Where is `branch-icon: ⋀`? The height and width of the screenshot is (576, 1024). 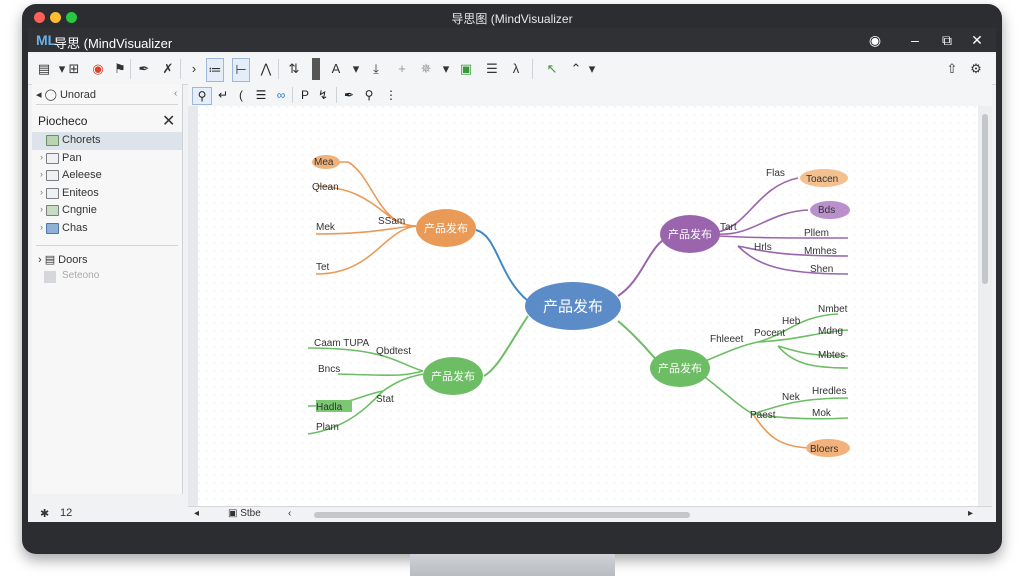
branch-icon: ⋀ is located at coordinates (266, 69).